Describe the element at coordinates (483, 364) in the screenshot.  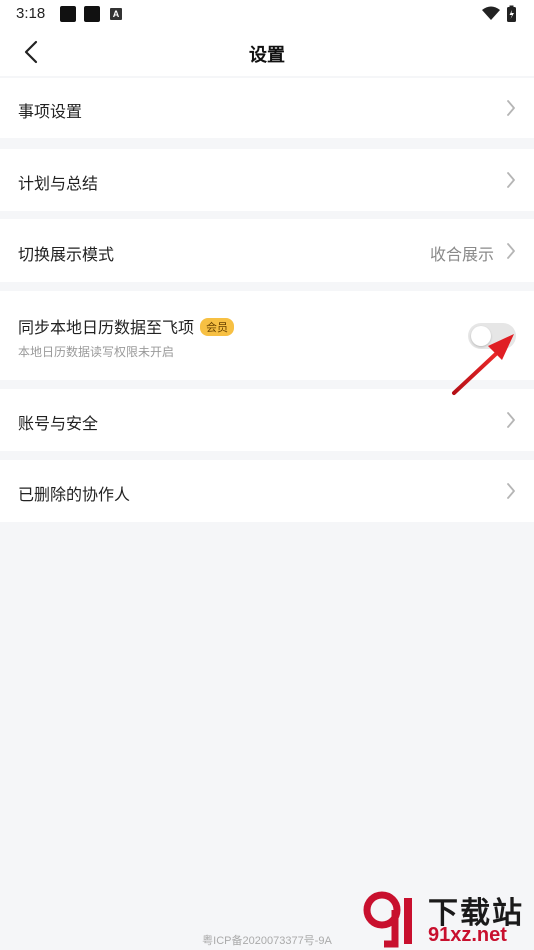
I see `annotation-arrow-icon` at that location.